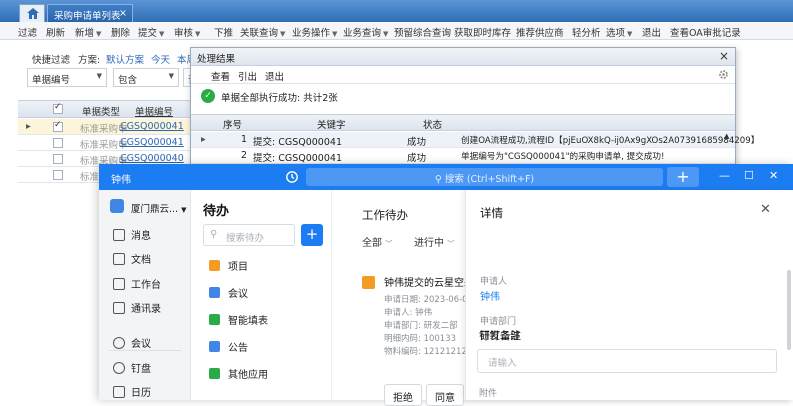  I want to click on dialog-title-bar: 处理结果 ×, so click(463, 57).